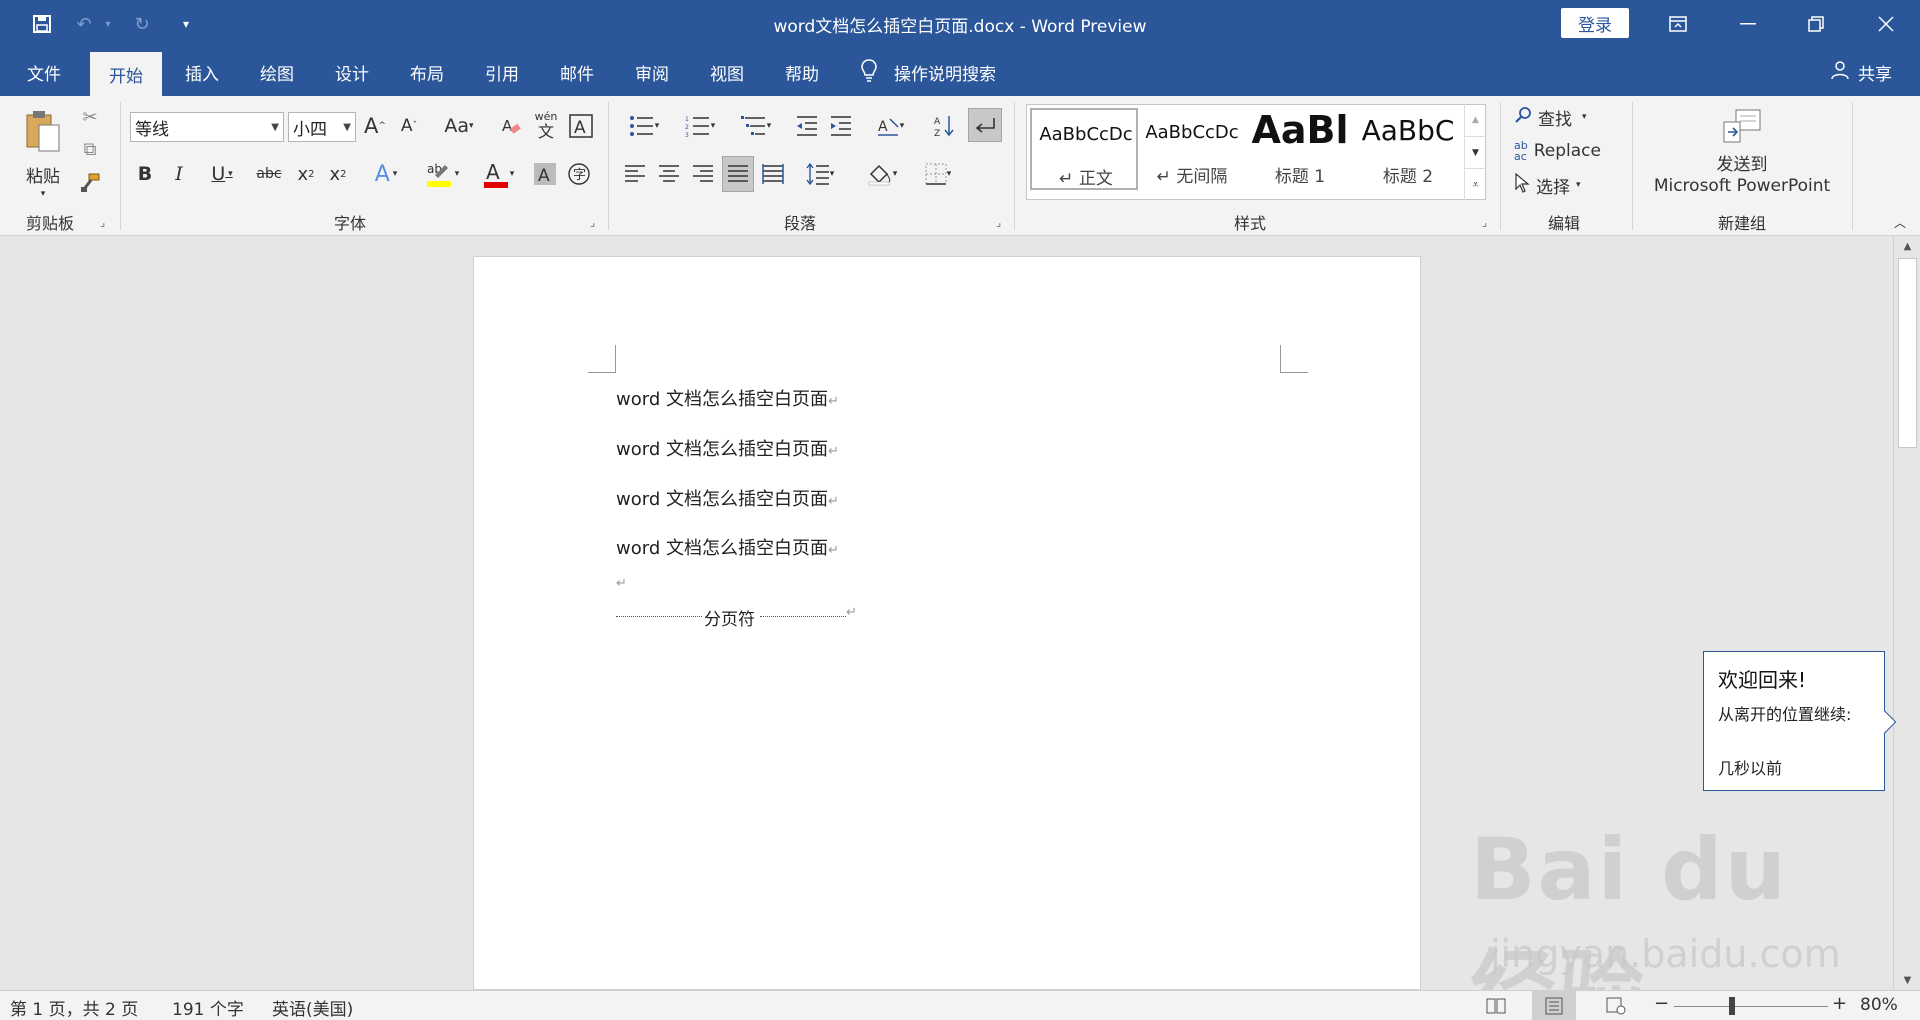  I want to click on clear-formatting-icon: A, so click(511, 126).